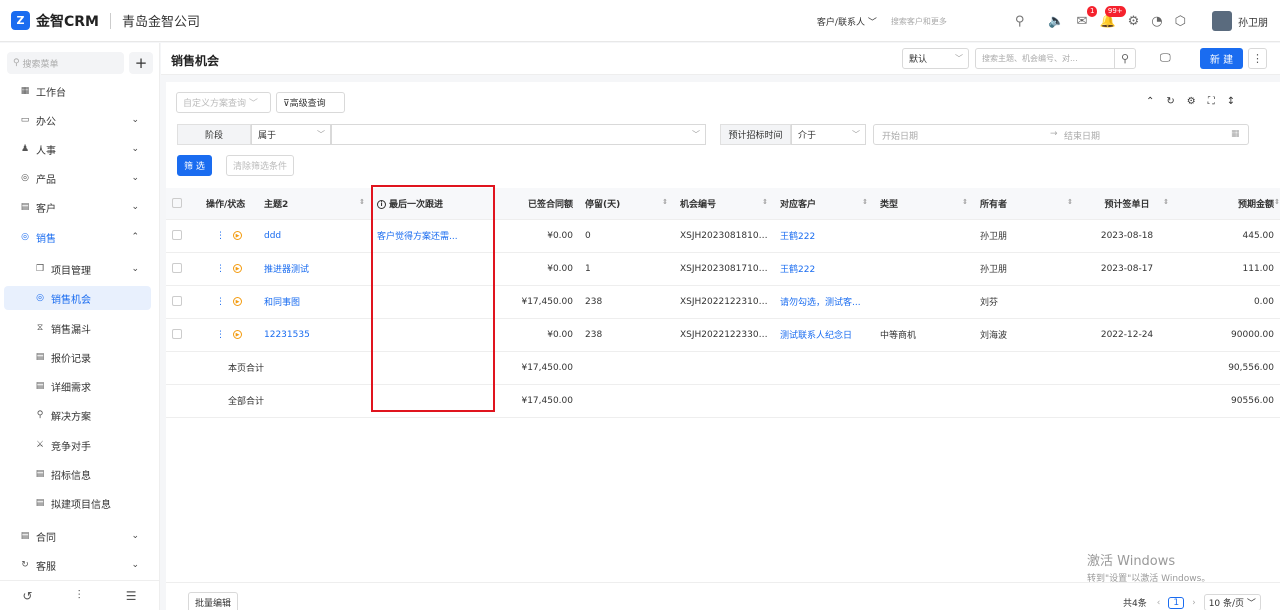 This screenshot has width=1280, height=610. What do you see at coordinates (626, 204) in the screenshot?
I see `column-header-stay-days: 停留(天) ⇕` at bounding box center [626, 204].